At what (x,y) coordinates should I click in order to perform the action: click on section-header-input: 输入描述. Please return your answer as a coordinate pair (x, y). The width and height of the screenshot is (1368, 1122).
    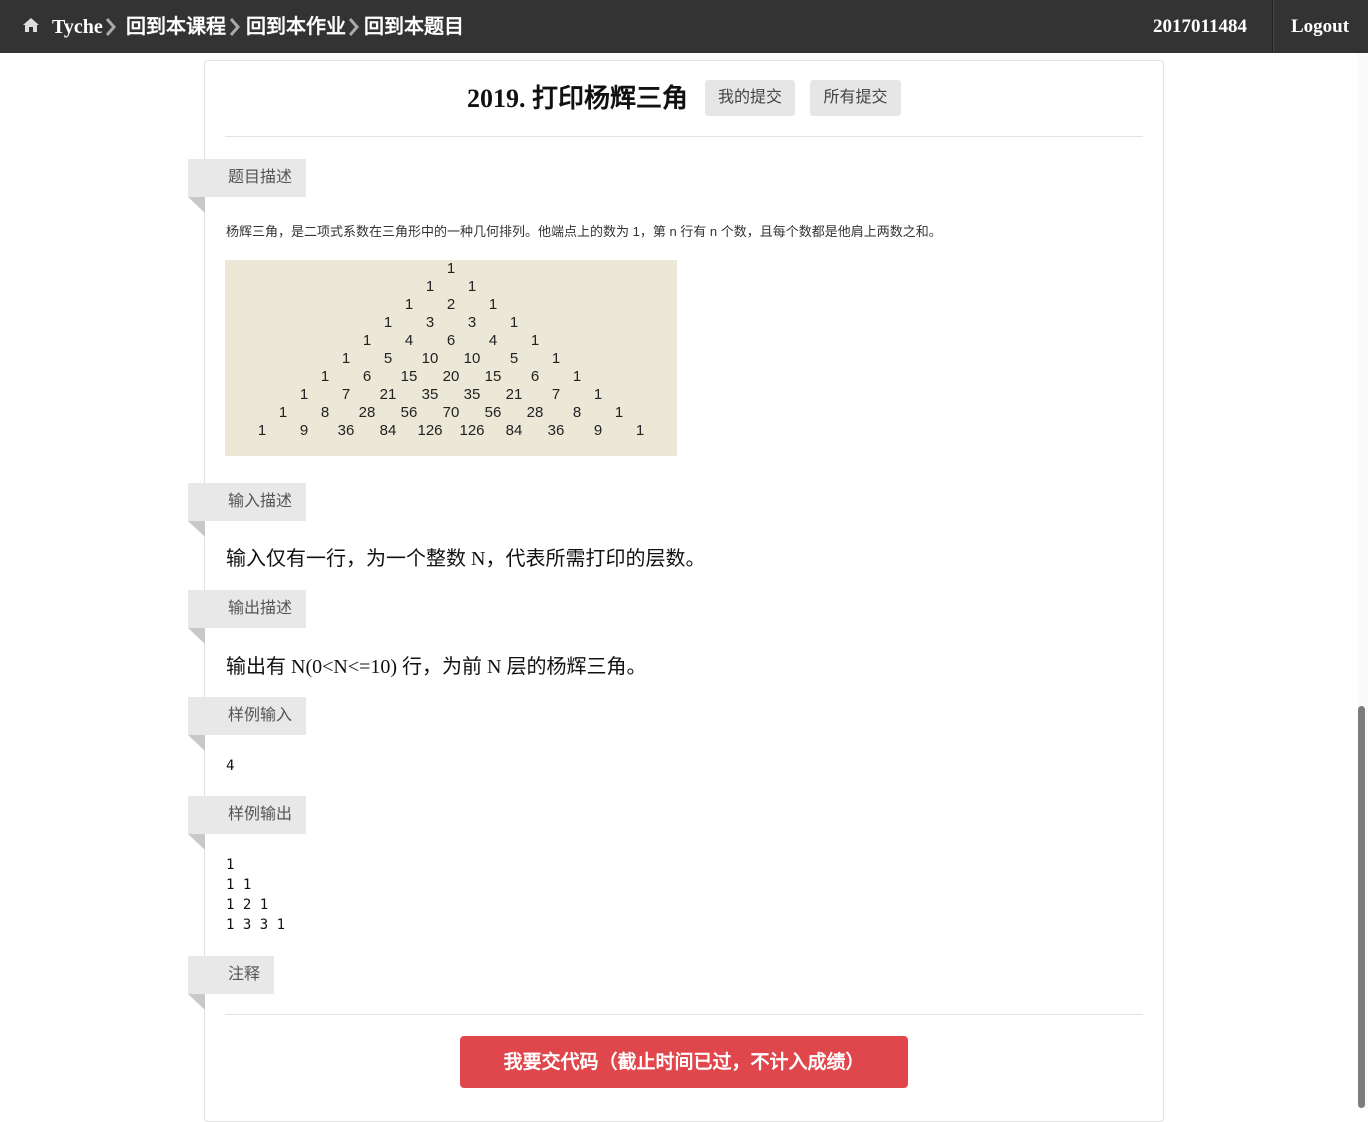
    Looking at the image, I should click on (247, 502).